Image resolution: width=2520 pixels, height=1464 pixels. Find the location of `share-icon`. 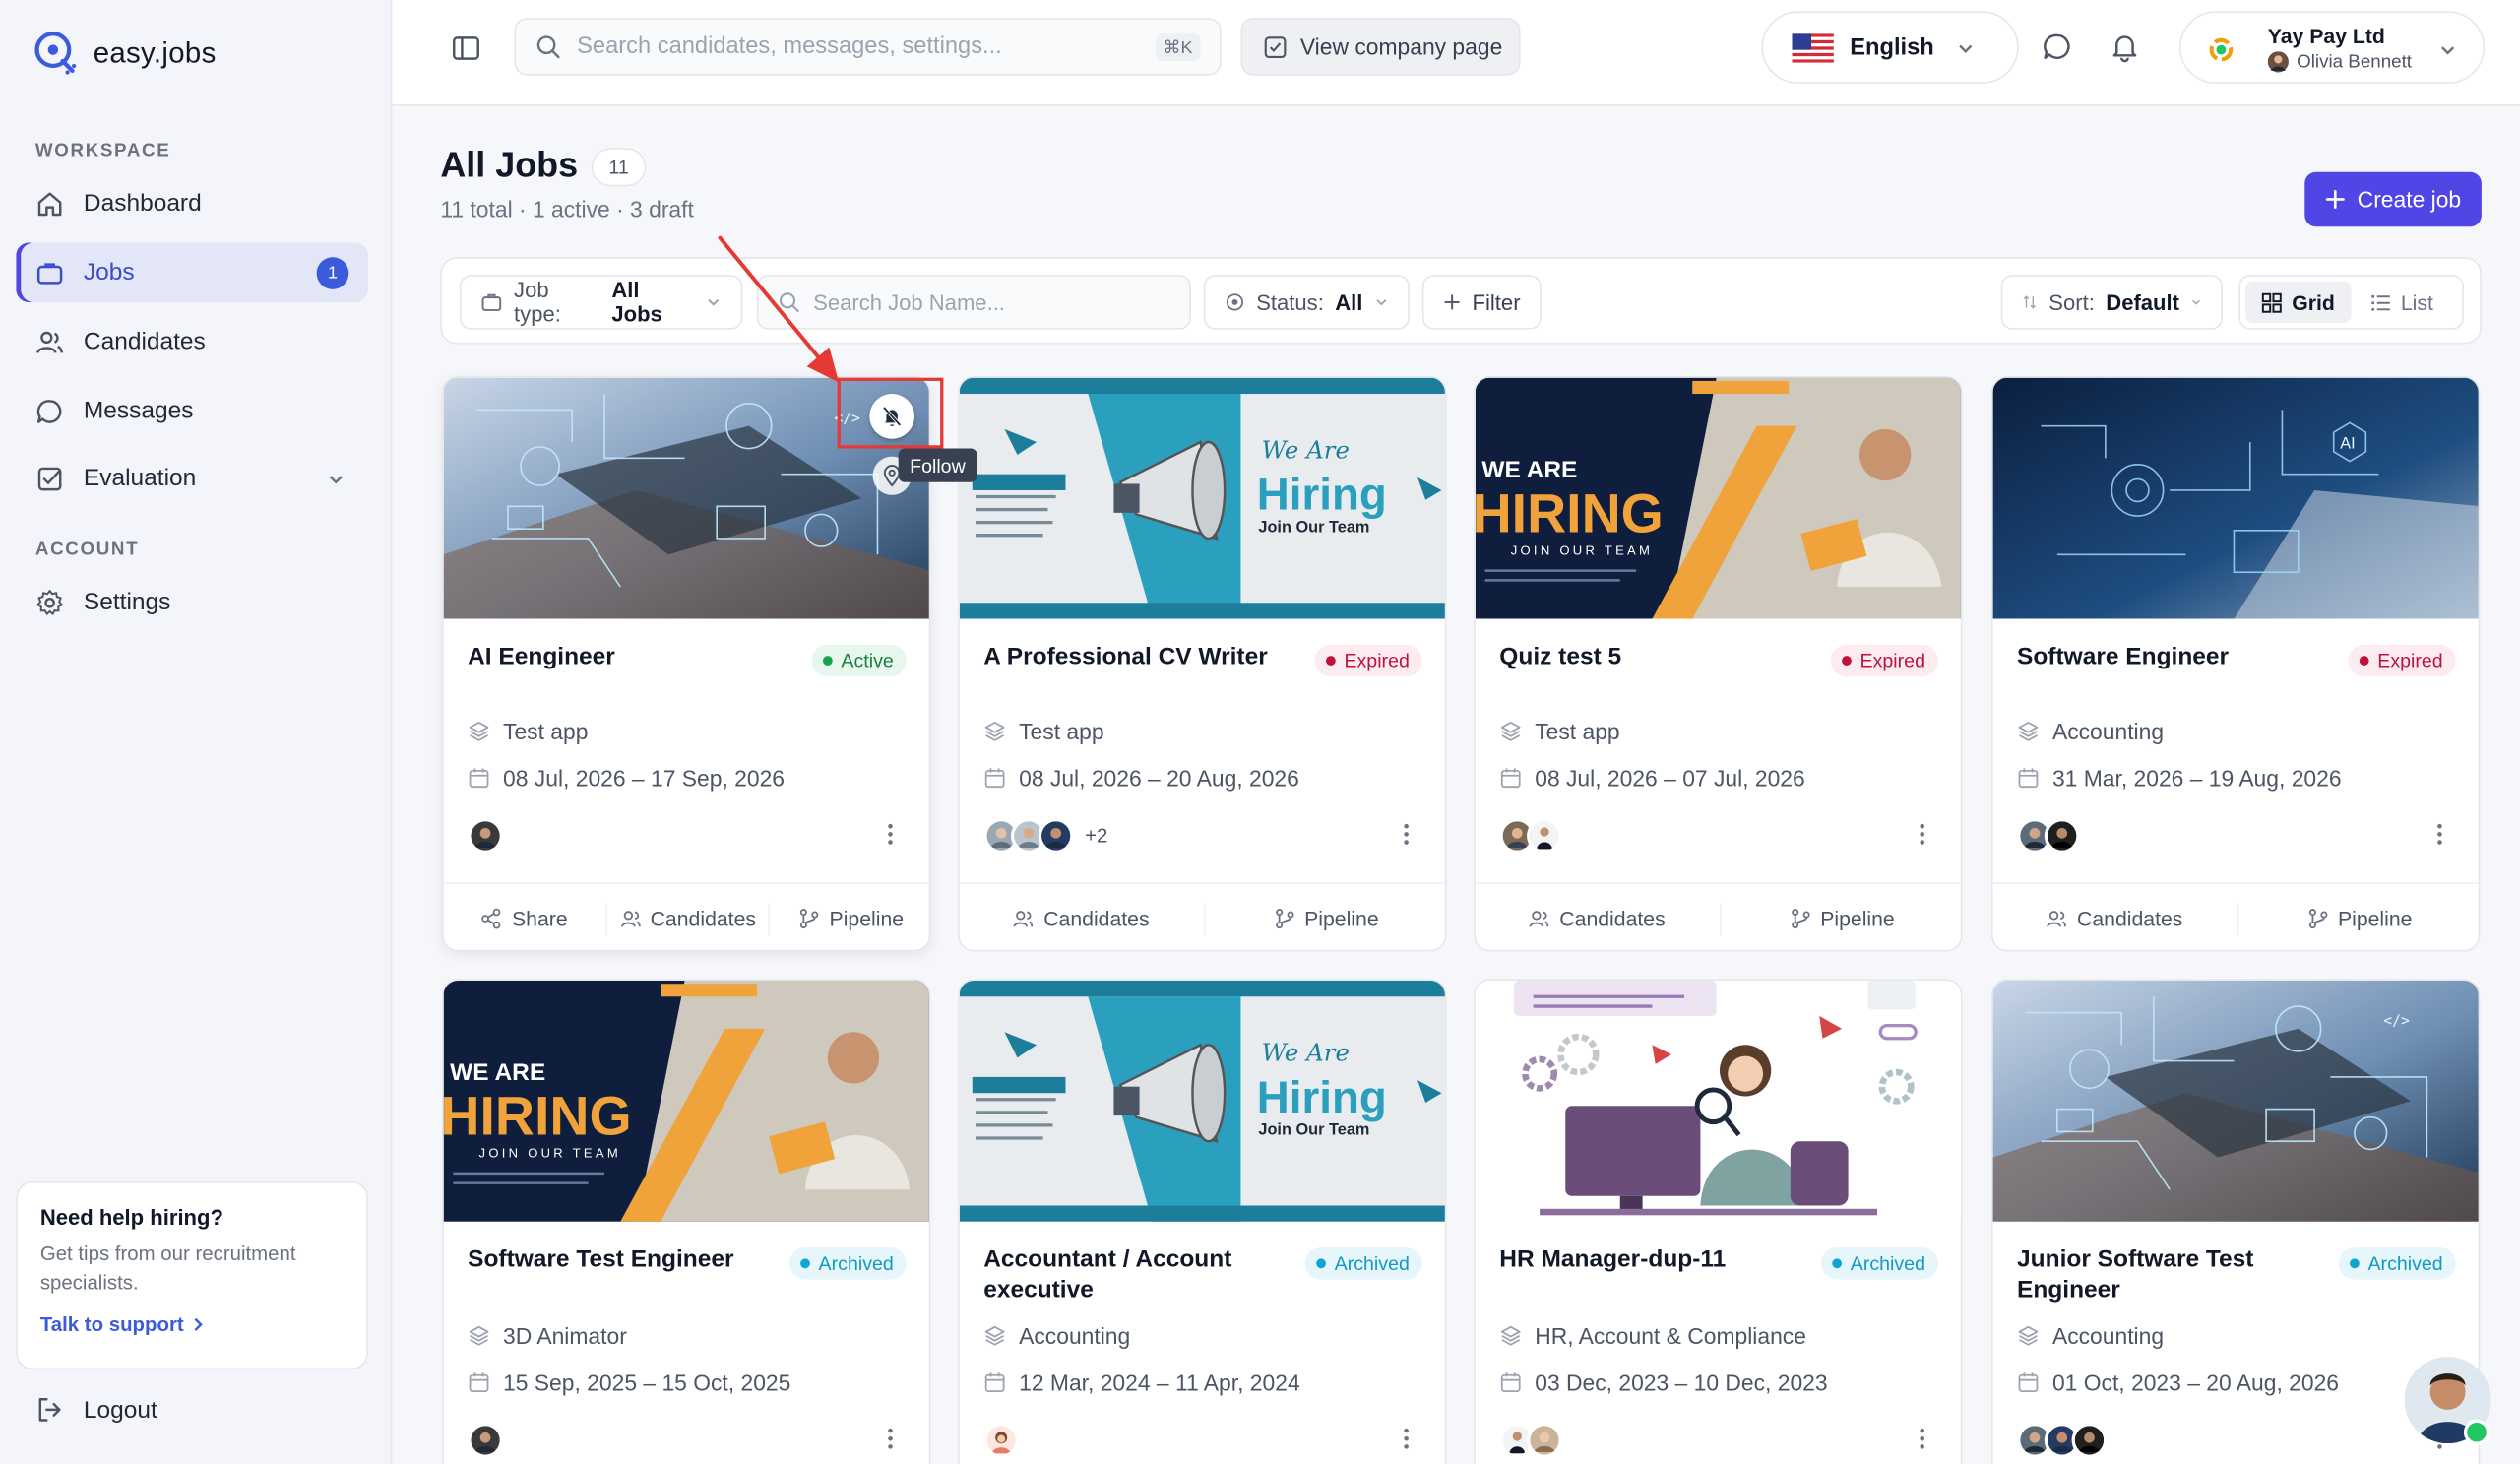

share-icon is located at coordinates (492, 919).